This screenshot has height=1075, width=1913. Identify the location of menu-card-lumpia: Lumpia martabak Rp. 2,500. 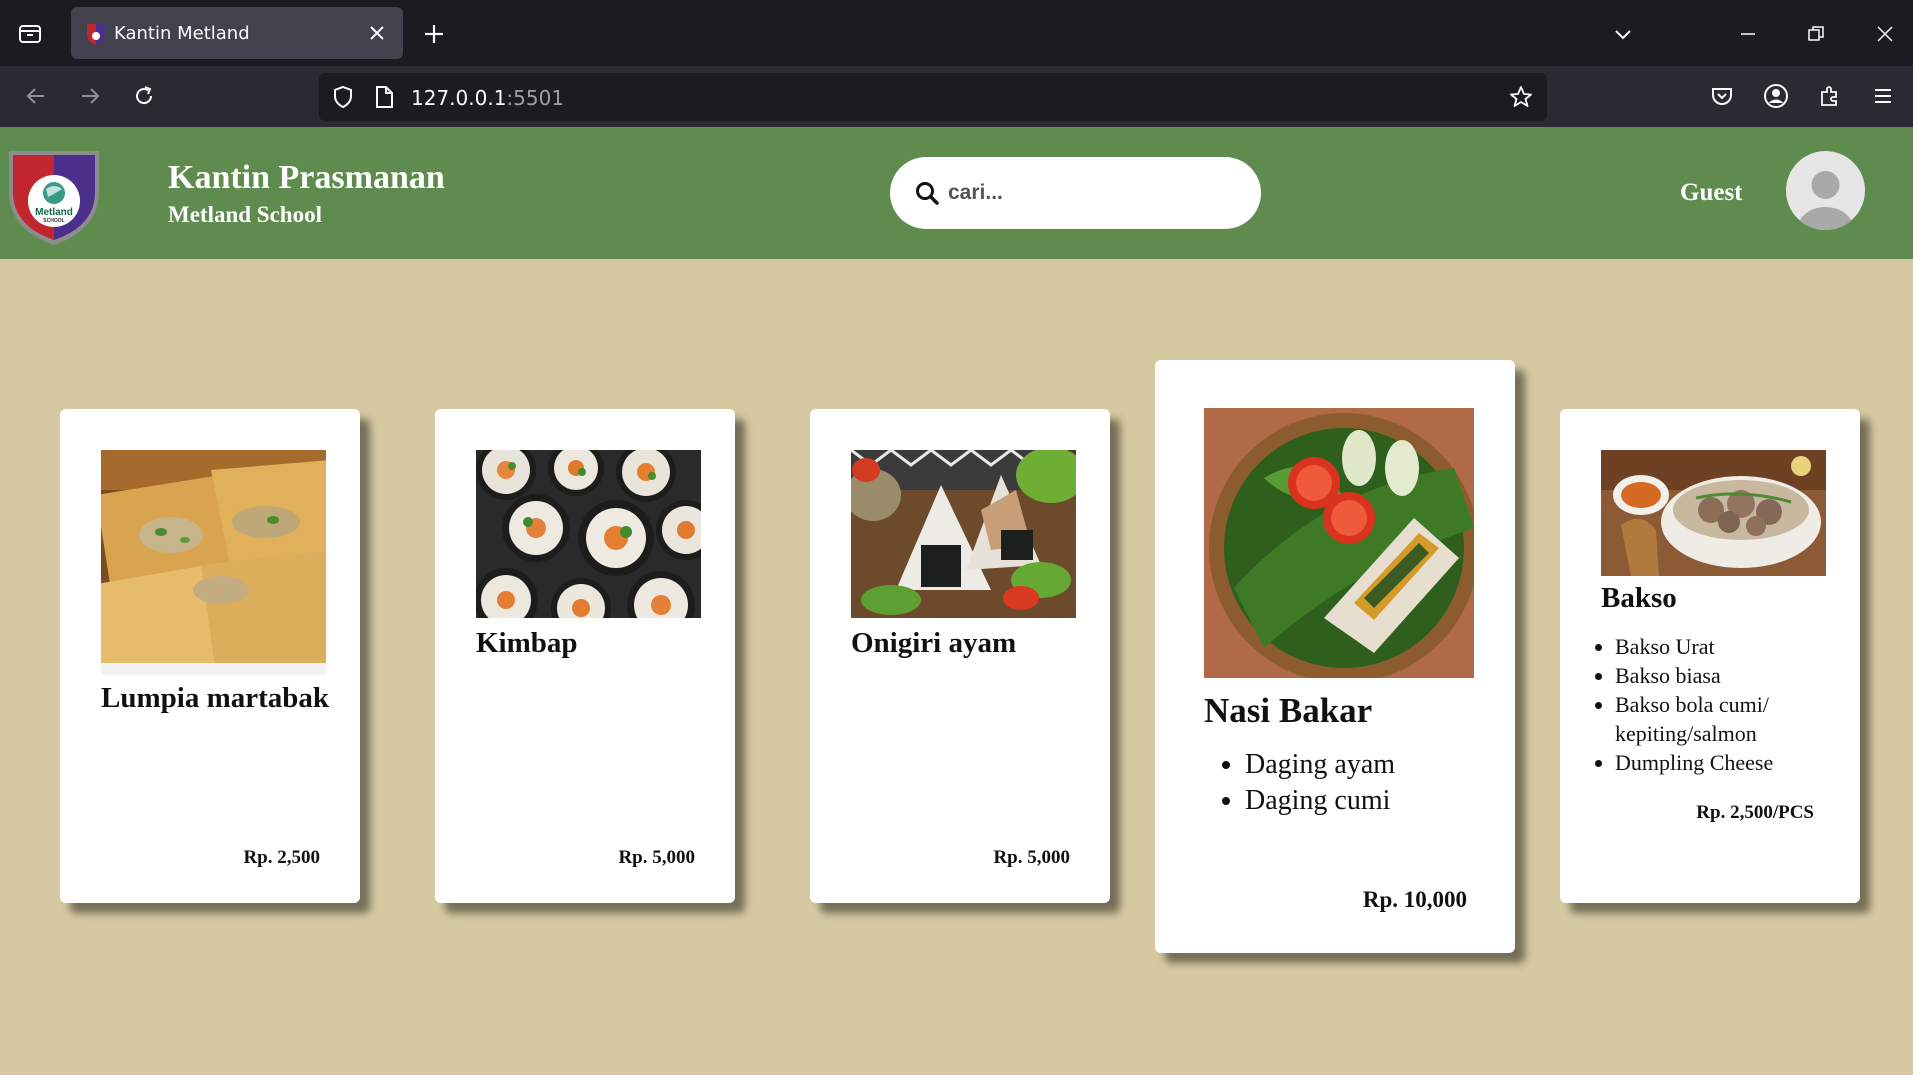
(210, 656).